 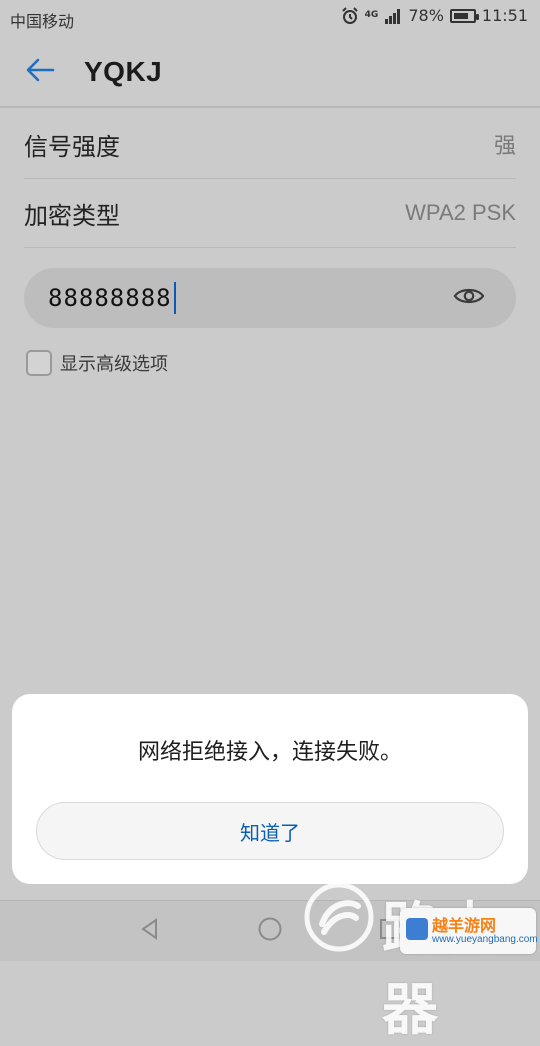 I want to click on security-type-value: WPA2 PSK, so click(x=460, y=212).